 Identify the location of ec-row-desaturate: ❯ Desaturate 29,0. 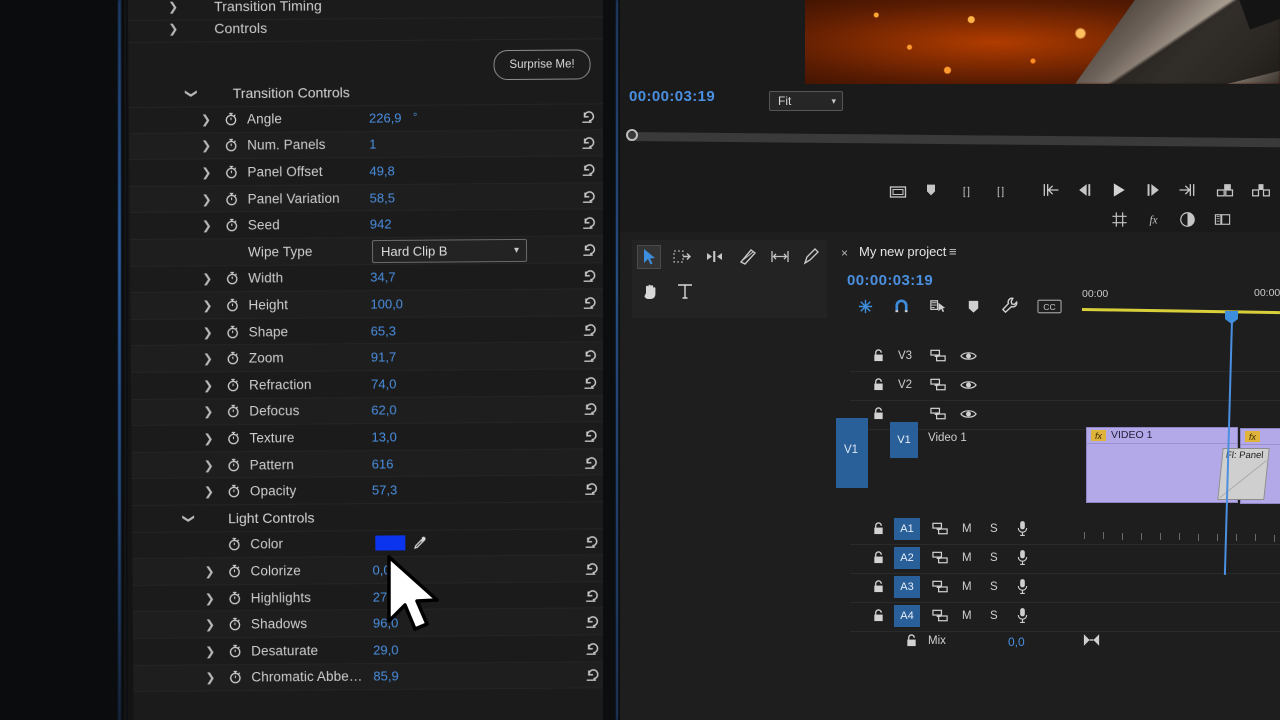
(374, 650).